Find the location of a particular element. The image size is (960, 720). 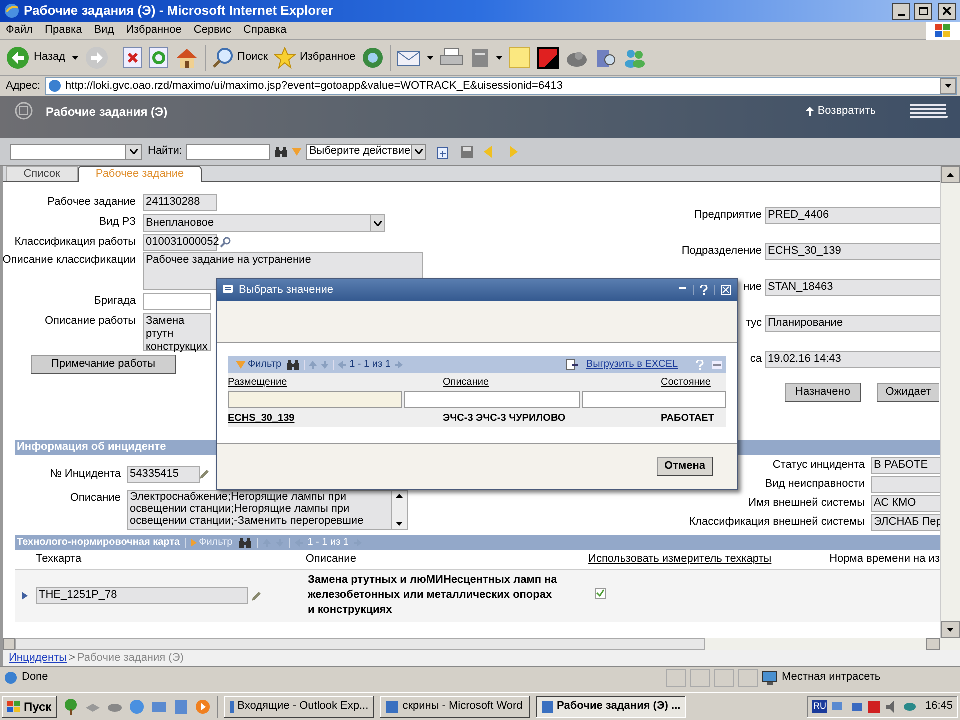

taskbar-button: скрины - Microsoft Word is located at coordinates (455, 707).